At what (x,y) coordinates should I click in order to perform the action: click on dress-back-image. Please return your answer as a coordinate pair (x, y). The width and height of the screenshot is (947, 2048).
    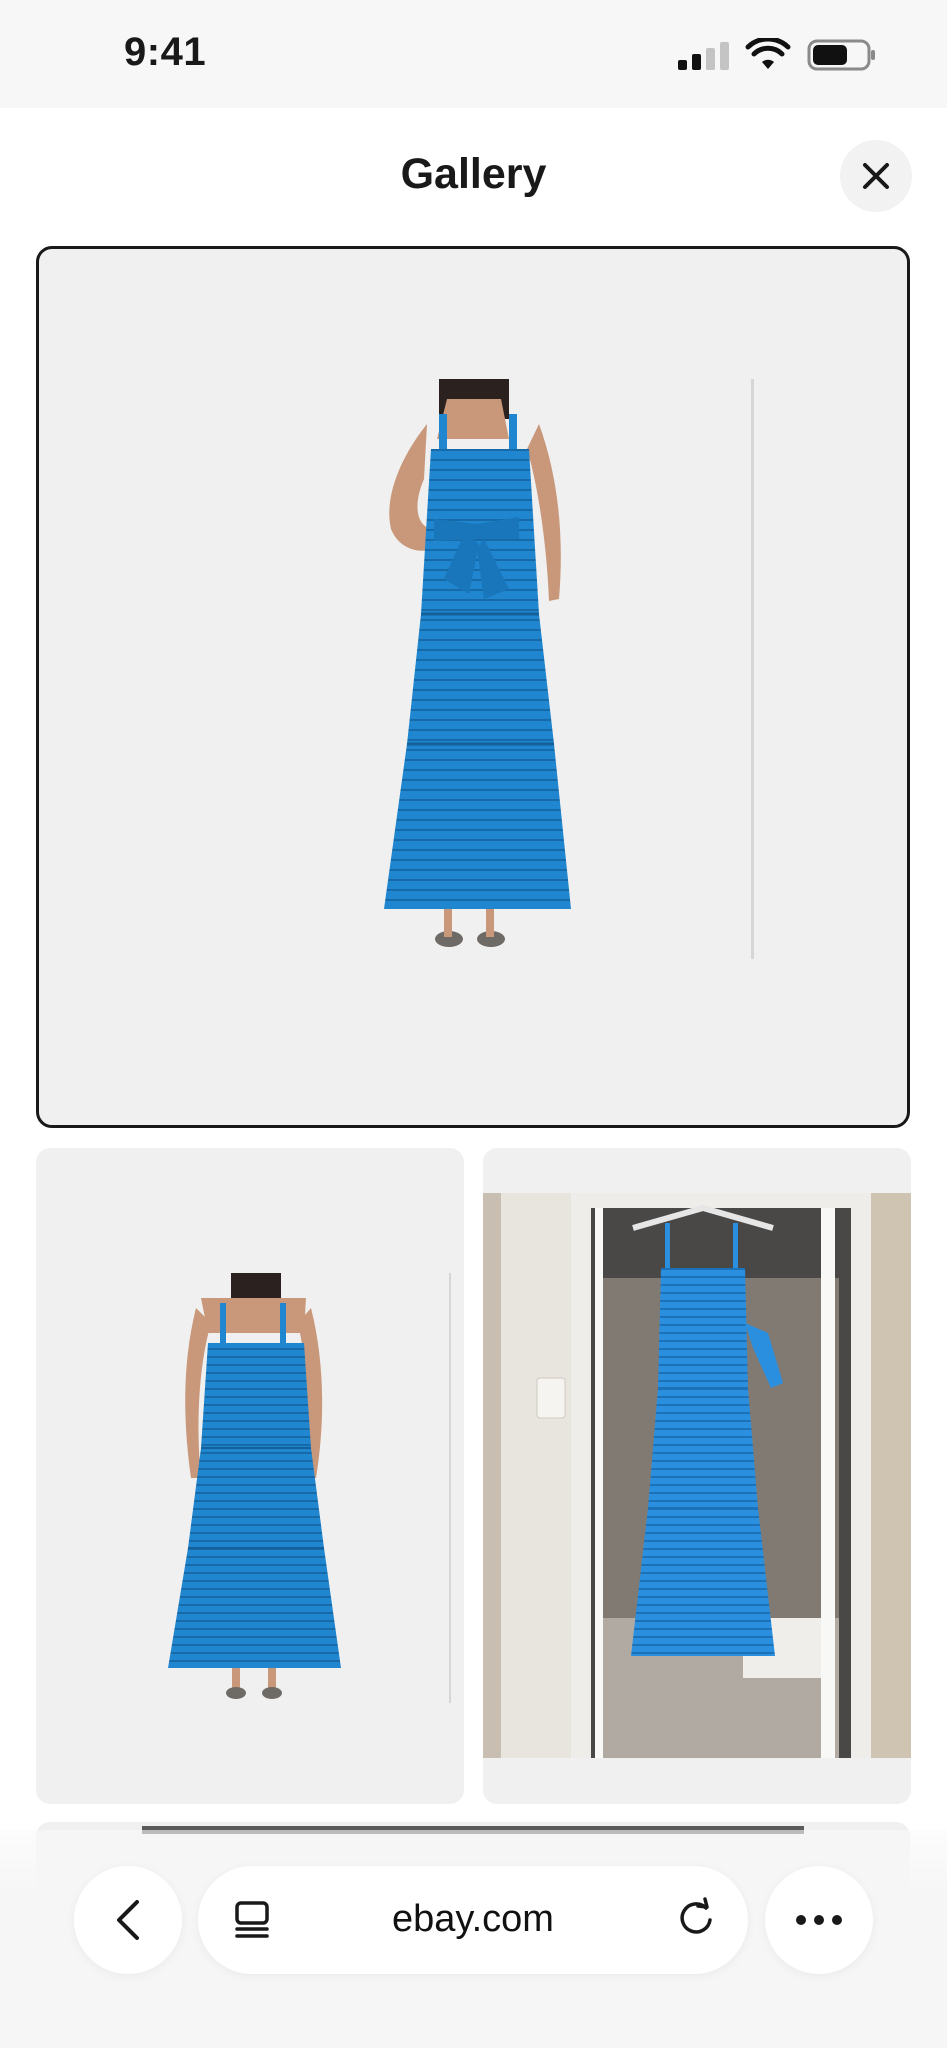
    Looking at the image, I should click on (309, 1488).